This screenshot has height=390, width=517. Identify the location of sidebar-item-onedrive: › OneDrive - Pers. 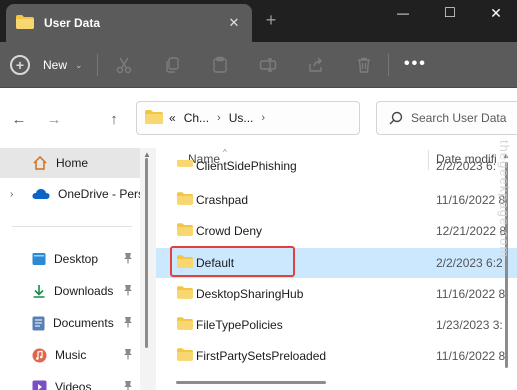
(70, 194).